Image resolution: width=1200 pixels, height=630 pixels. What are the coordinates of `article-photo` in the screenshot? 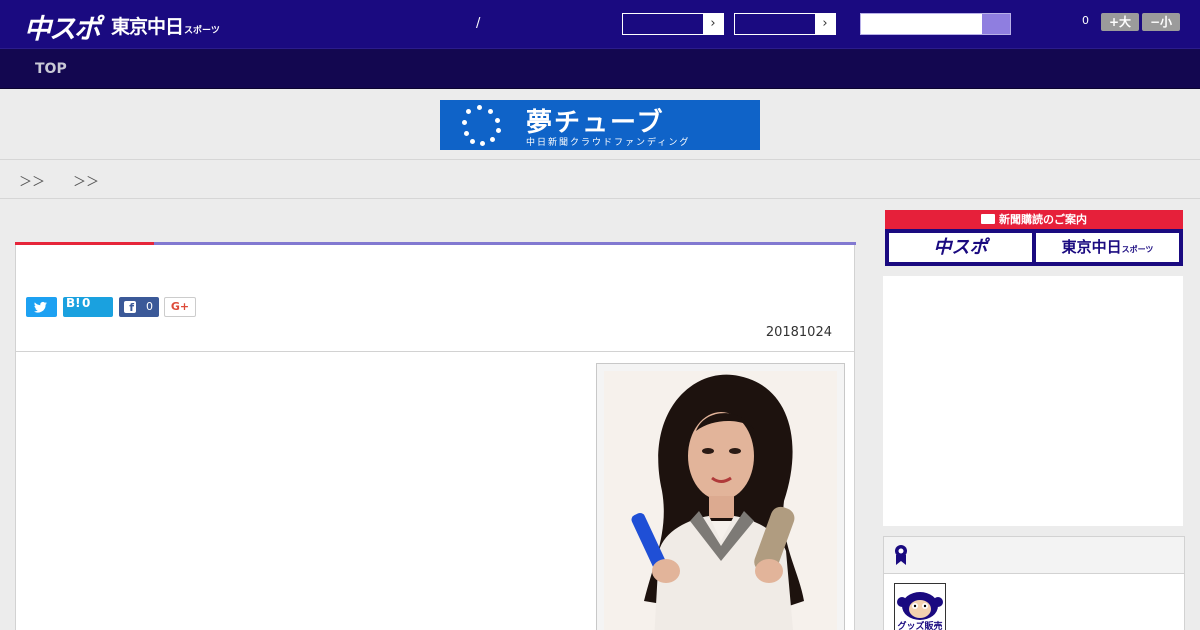 It's located at (720, 500).